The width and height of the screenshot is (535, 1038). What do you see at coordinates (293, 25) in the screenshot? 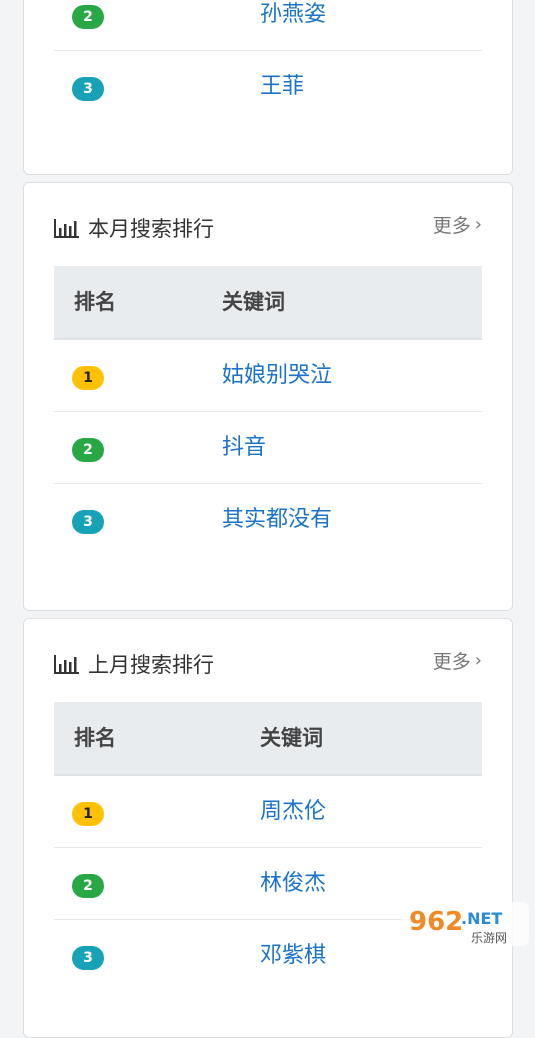
I see `keyword-link: 孙燕姿` at bounding box center [293, 25].